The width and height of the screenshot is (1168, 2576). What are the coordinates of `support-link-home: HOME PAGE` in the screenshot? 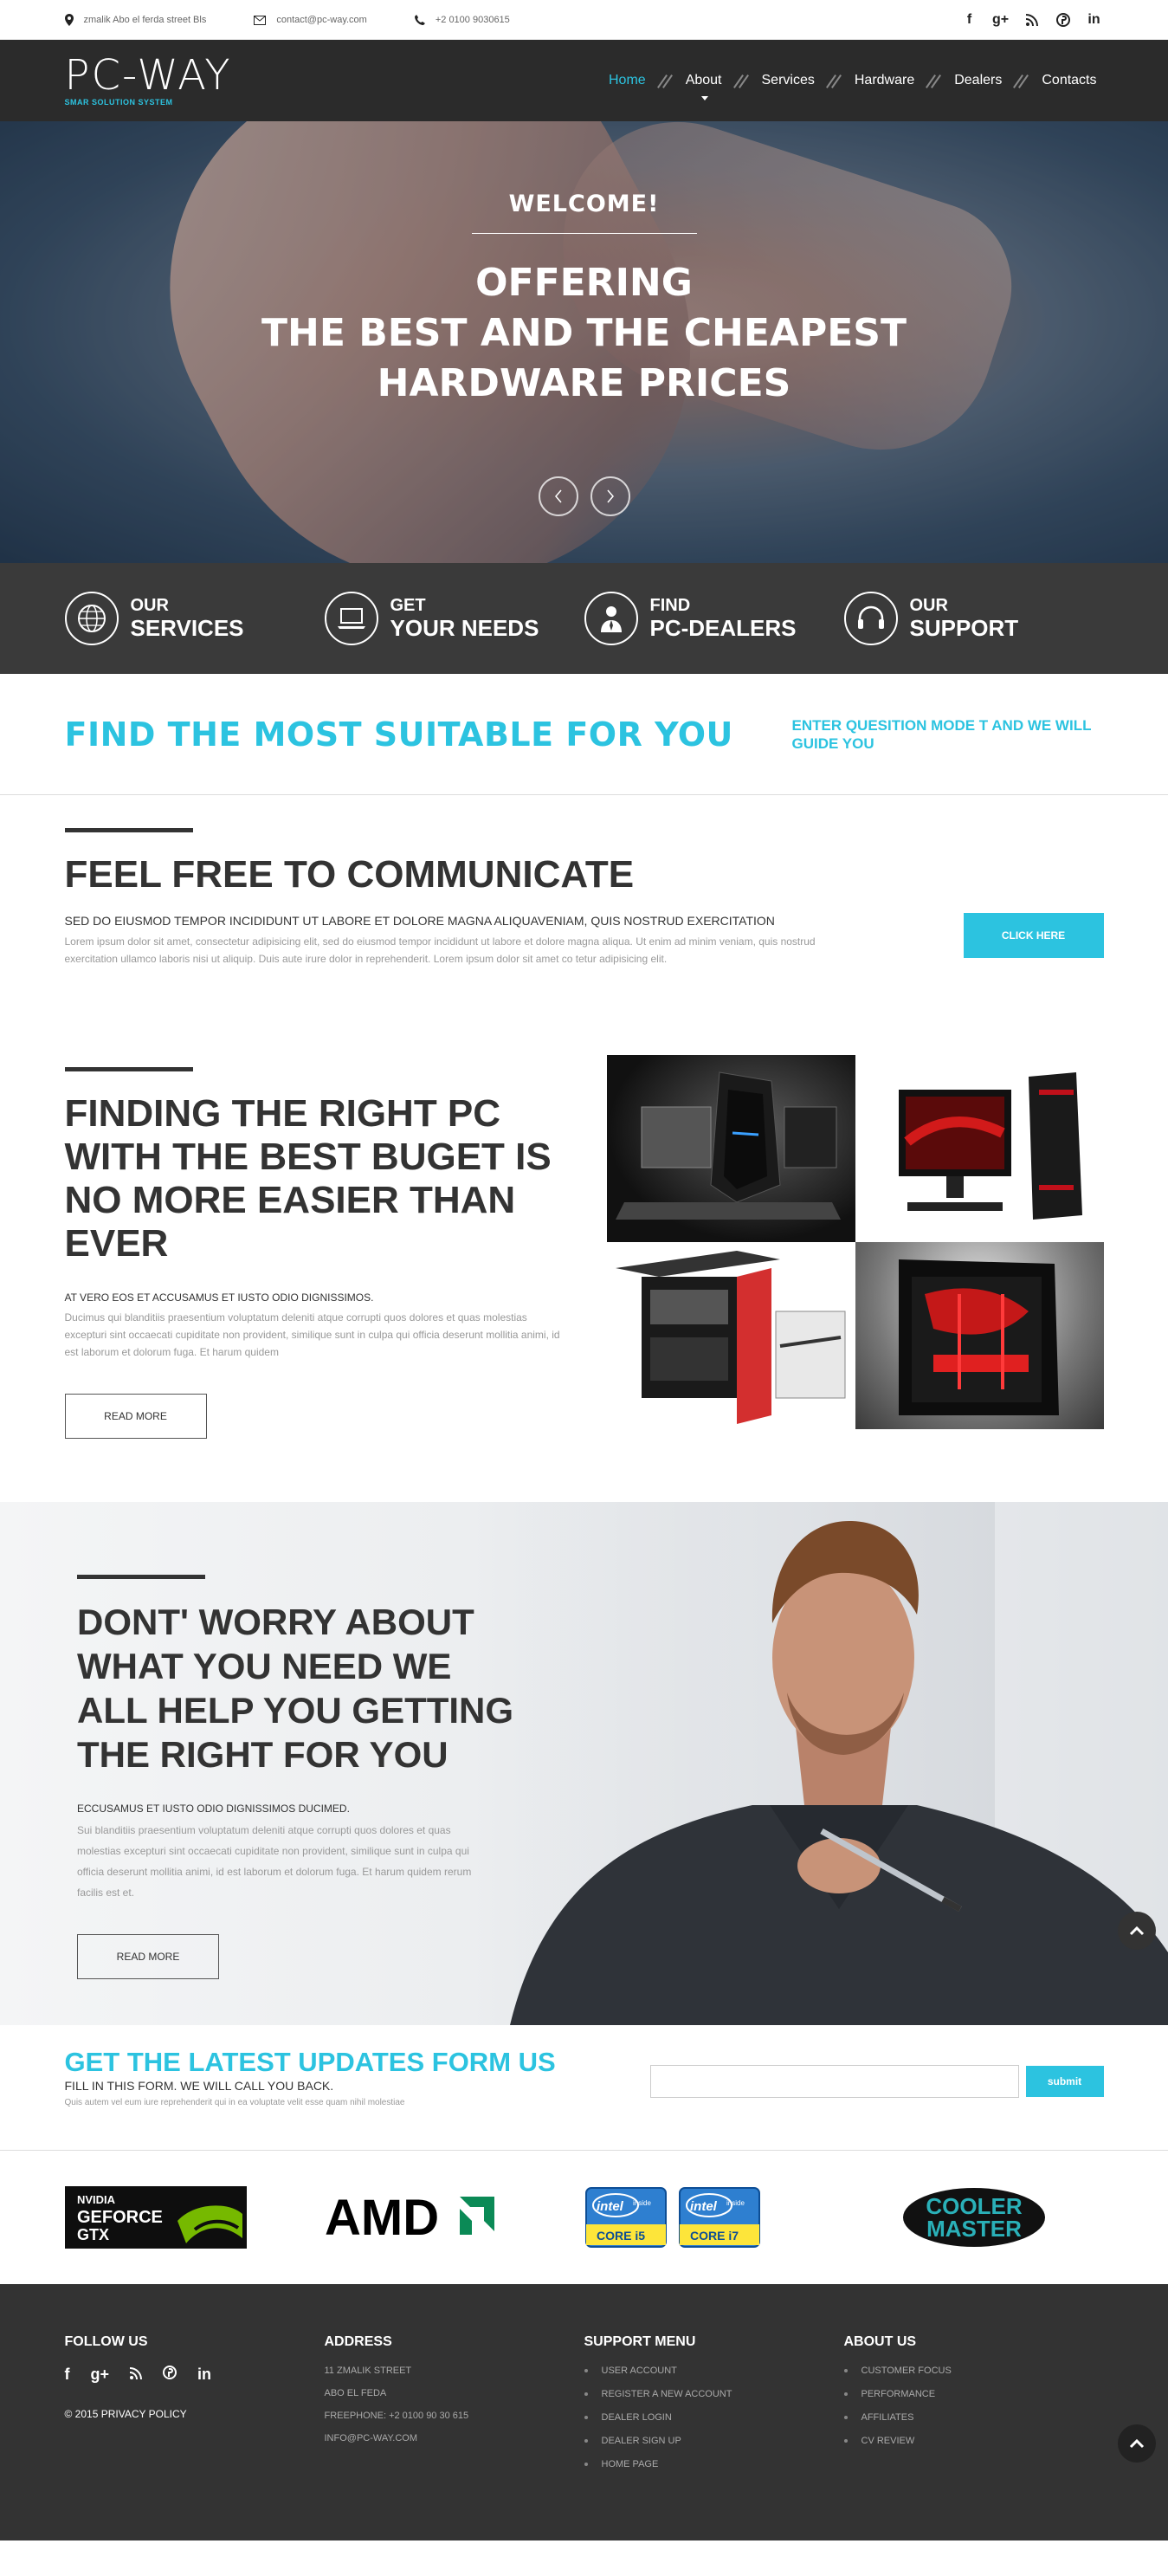 It's located at (714, 2464).